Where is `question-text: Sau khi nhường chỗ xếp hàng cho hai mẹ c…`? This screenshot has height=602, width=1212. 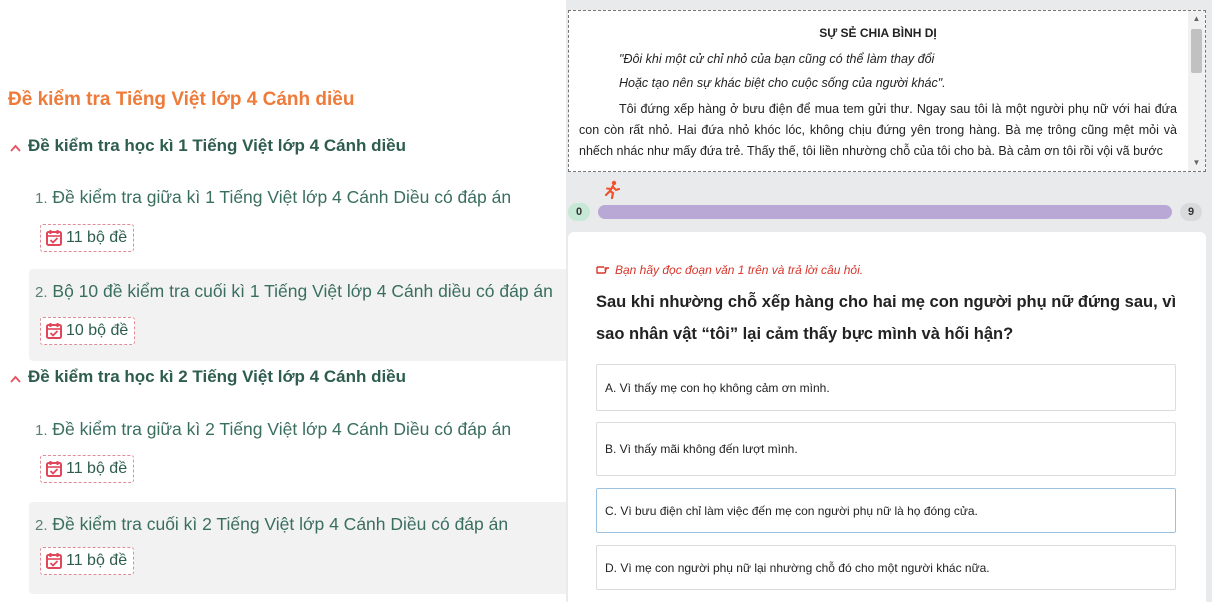
question-text: Sau khi nhường chỗ xếp hàng cho hai mẹ c… is located at coordinates (886, 318).